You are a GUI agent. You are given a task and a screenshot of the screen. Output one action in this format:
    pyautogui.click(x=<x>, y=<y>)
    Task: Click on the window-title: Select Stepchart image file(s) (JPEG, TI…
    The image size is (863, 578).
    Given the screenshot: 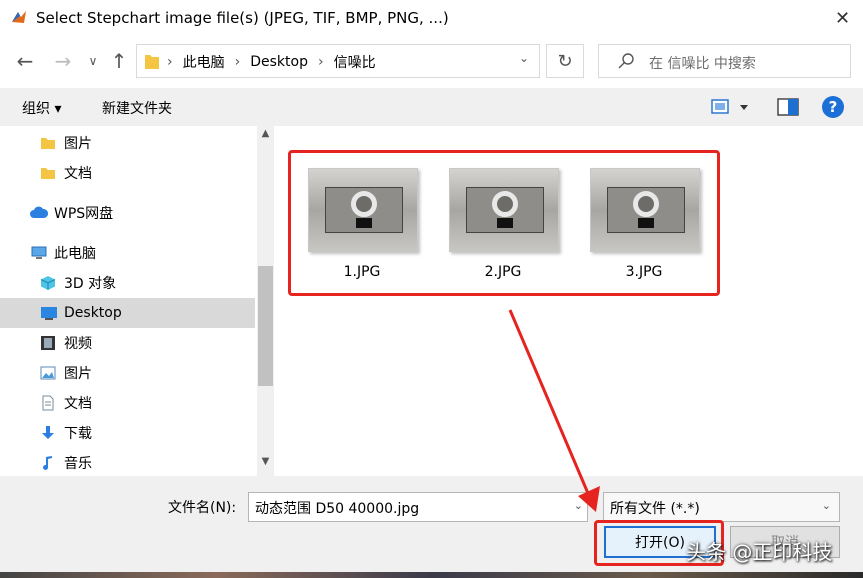 What is the action you would take?
    pyautogui.click(x=242, y=18)
    